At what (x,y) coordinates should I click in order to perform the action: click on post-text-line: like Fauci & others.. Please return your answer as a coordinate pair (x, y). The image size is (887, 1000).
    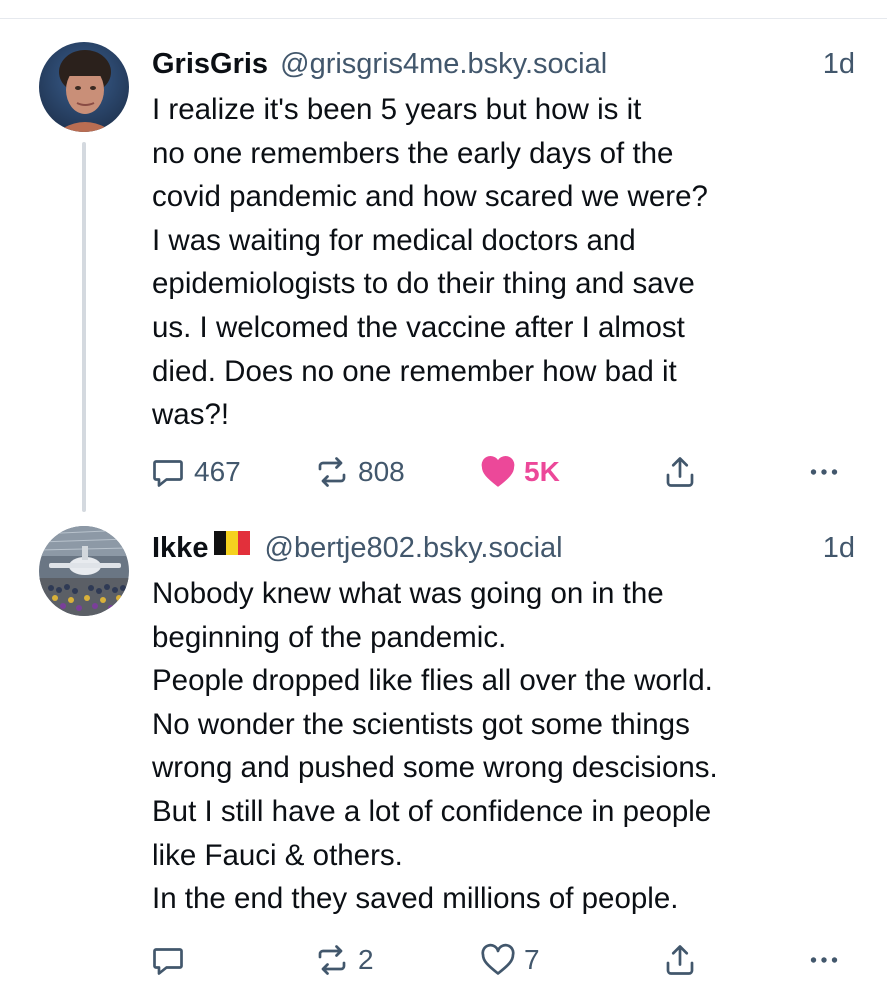
    Looking at the image, I should click on (277, 855).